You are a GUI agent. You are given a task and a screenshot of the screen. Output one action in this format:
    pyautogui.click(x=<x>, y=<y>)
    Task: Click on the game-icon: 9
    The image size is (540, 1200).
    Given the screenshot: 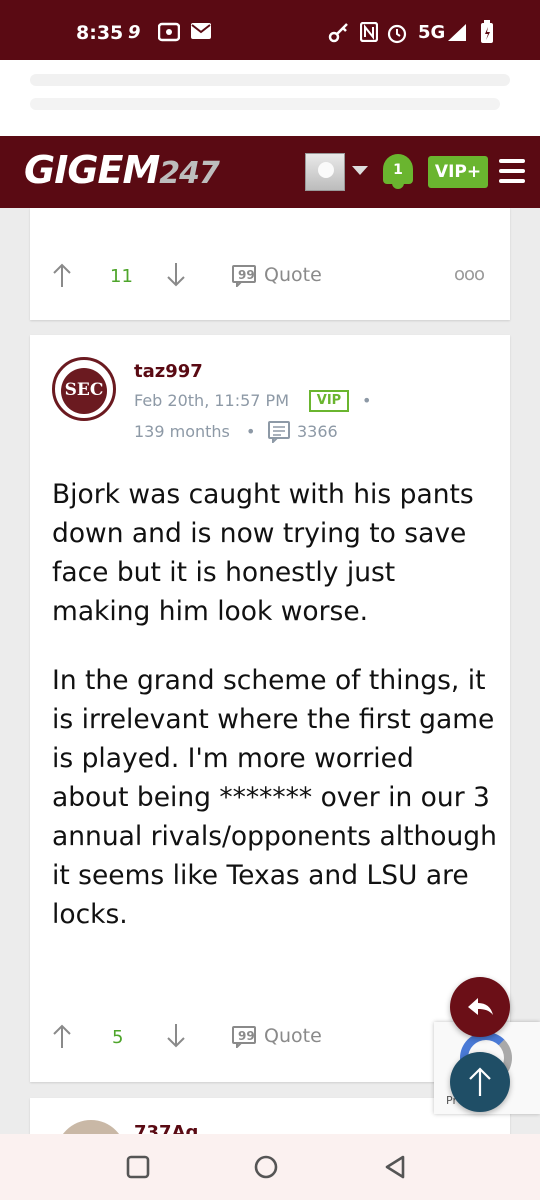 What is the action you would take?
    pyautogui.click(x=134, y=32)
    